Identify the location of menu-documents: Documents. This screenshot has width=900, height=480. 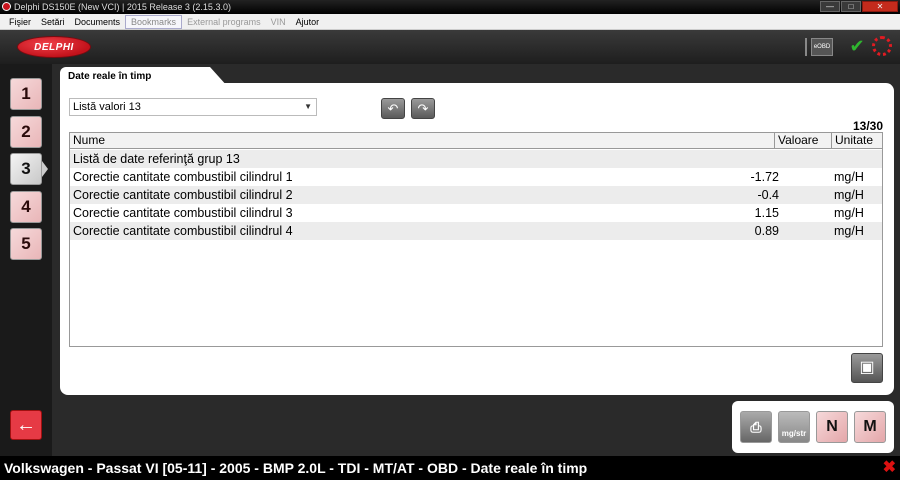
(98, 22).